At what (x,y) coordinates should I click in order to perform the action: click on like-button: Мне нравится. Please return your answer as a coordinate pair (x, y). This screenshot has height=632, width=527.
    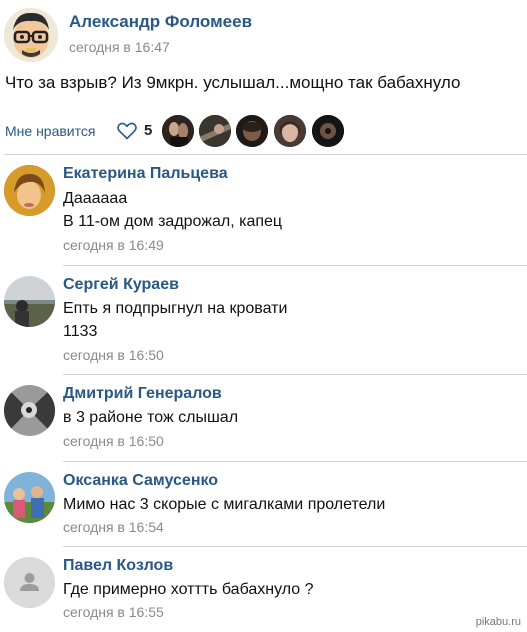
    Looking at the image, I should click on (50, 131).